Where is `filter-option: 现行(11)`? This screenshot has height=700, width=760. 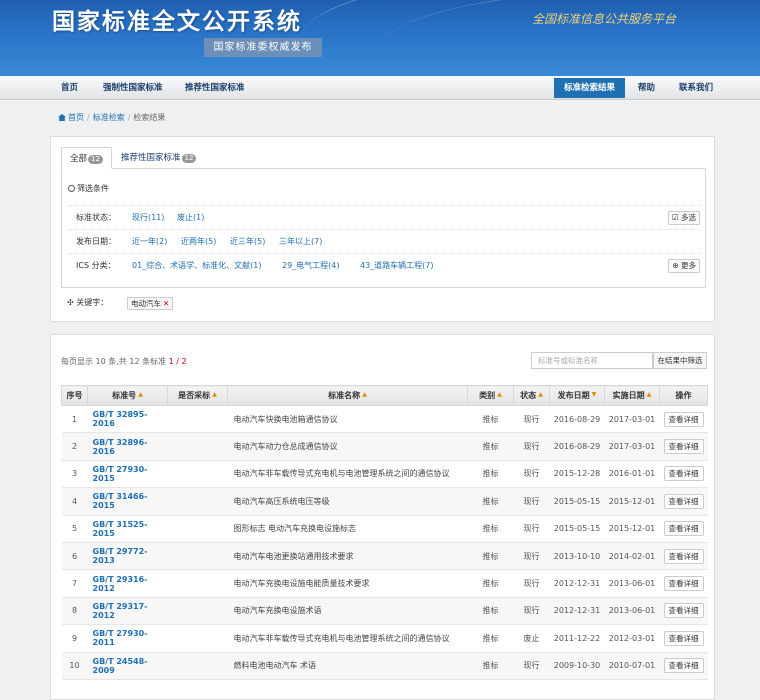 filter-option: 现行(11) is located at coordinates (148, 218).